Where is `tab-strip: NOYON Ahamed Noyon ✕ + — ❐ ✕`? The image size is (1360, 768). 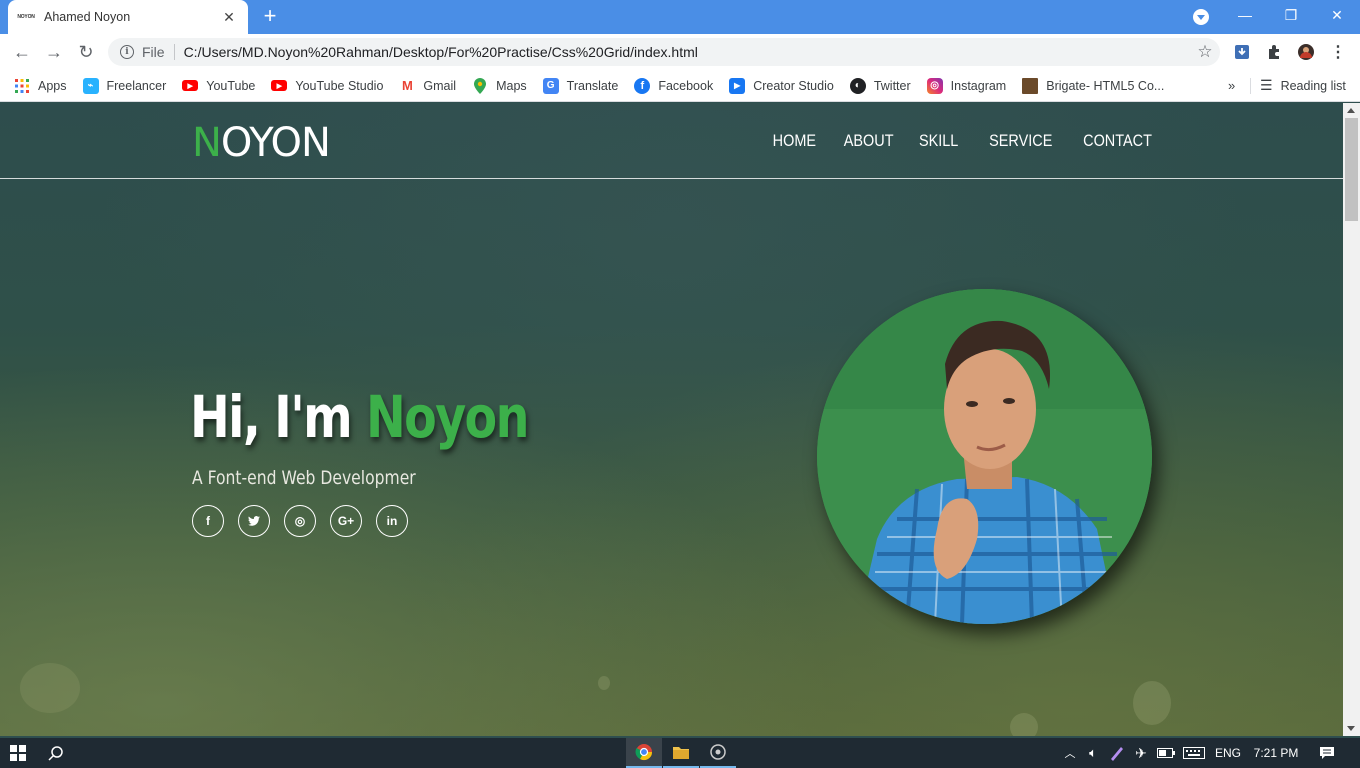 tab-strip: NOYON Ahamed Noyon ✕ + — ❐ ✕ is located at coordinates (680, 17).